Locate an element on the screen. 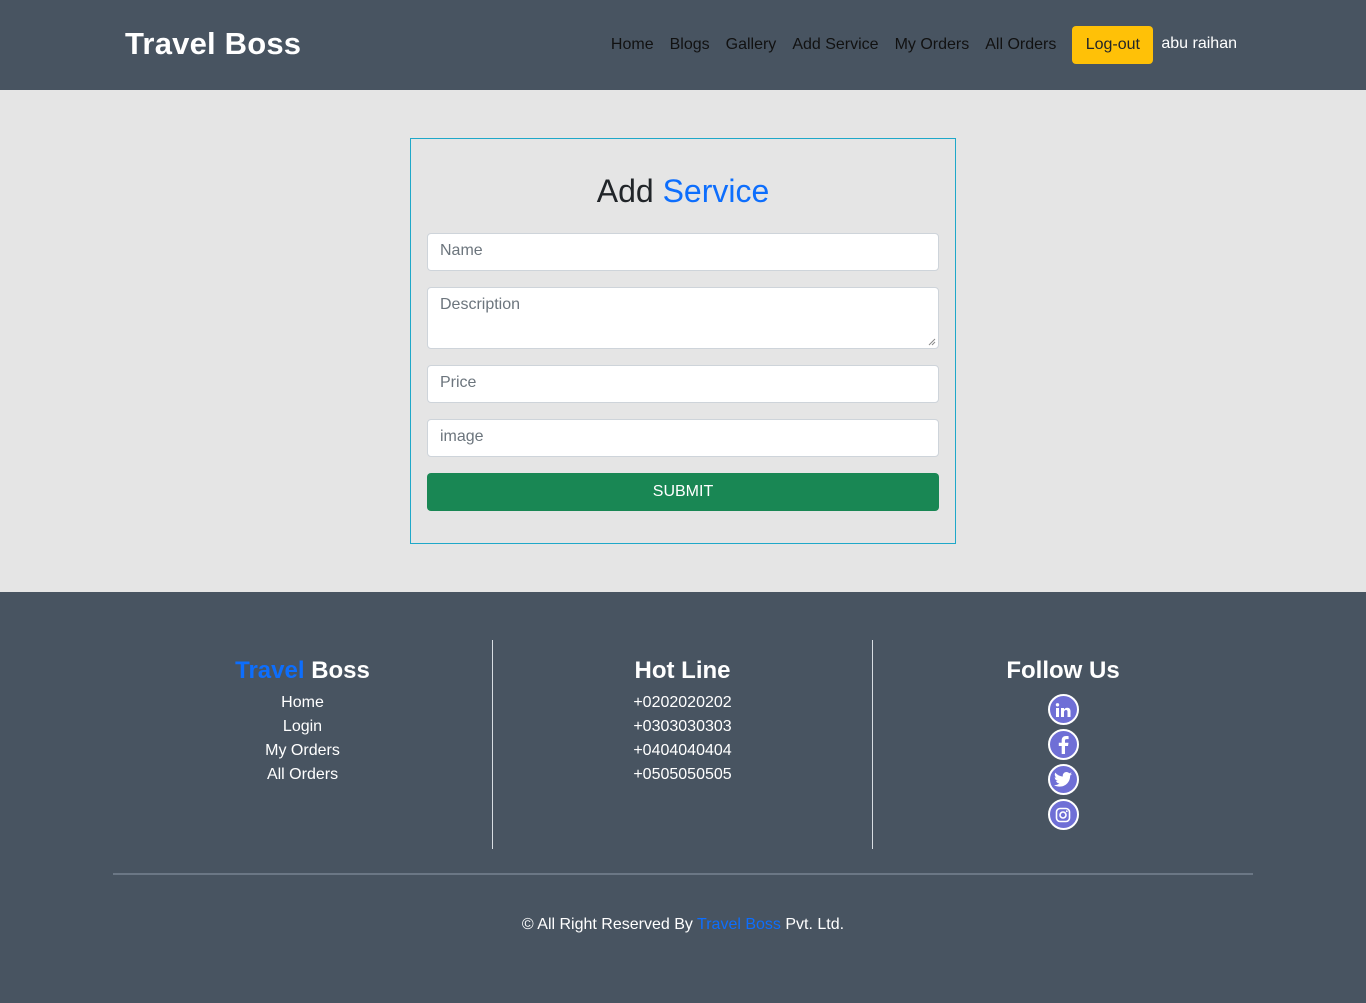 The image size is (1366, 1003). nav-all-orders: All Orders is located at coordinates (1020, 45).